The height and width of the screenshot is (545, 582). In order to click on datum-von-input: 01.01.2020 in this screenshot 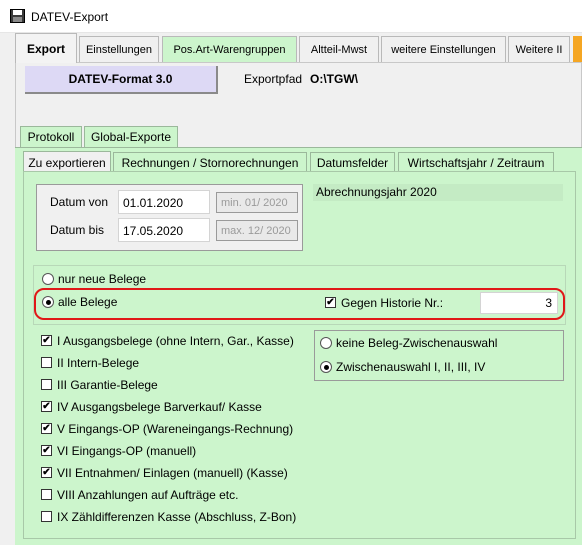, I will do `click(164, 202)`.